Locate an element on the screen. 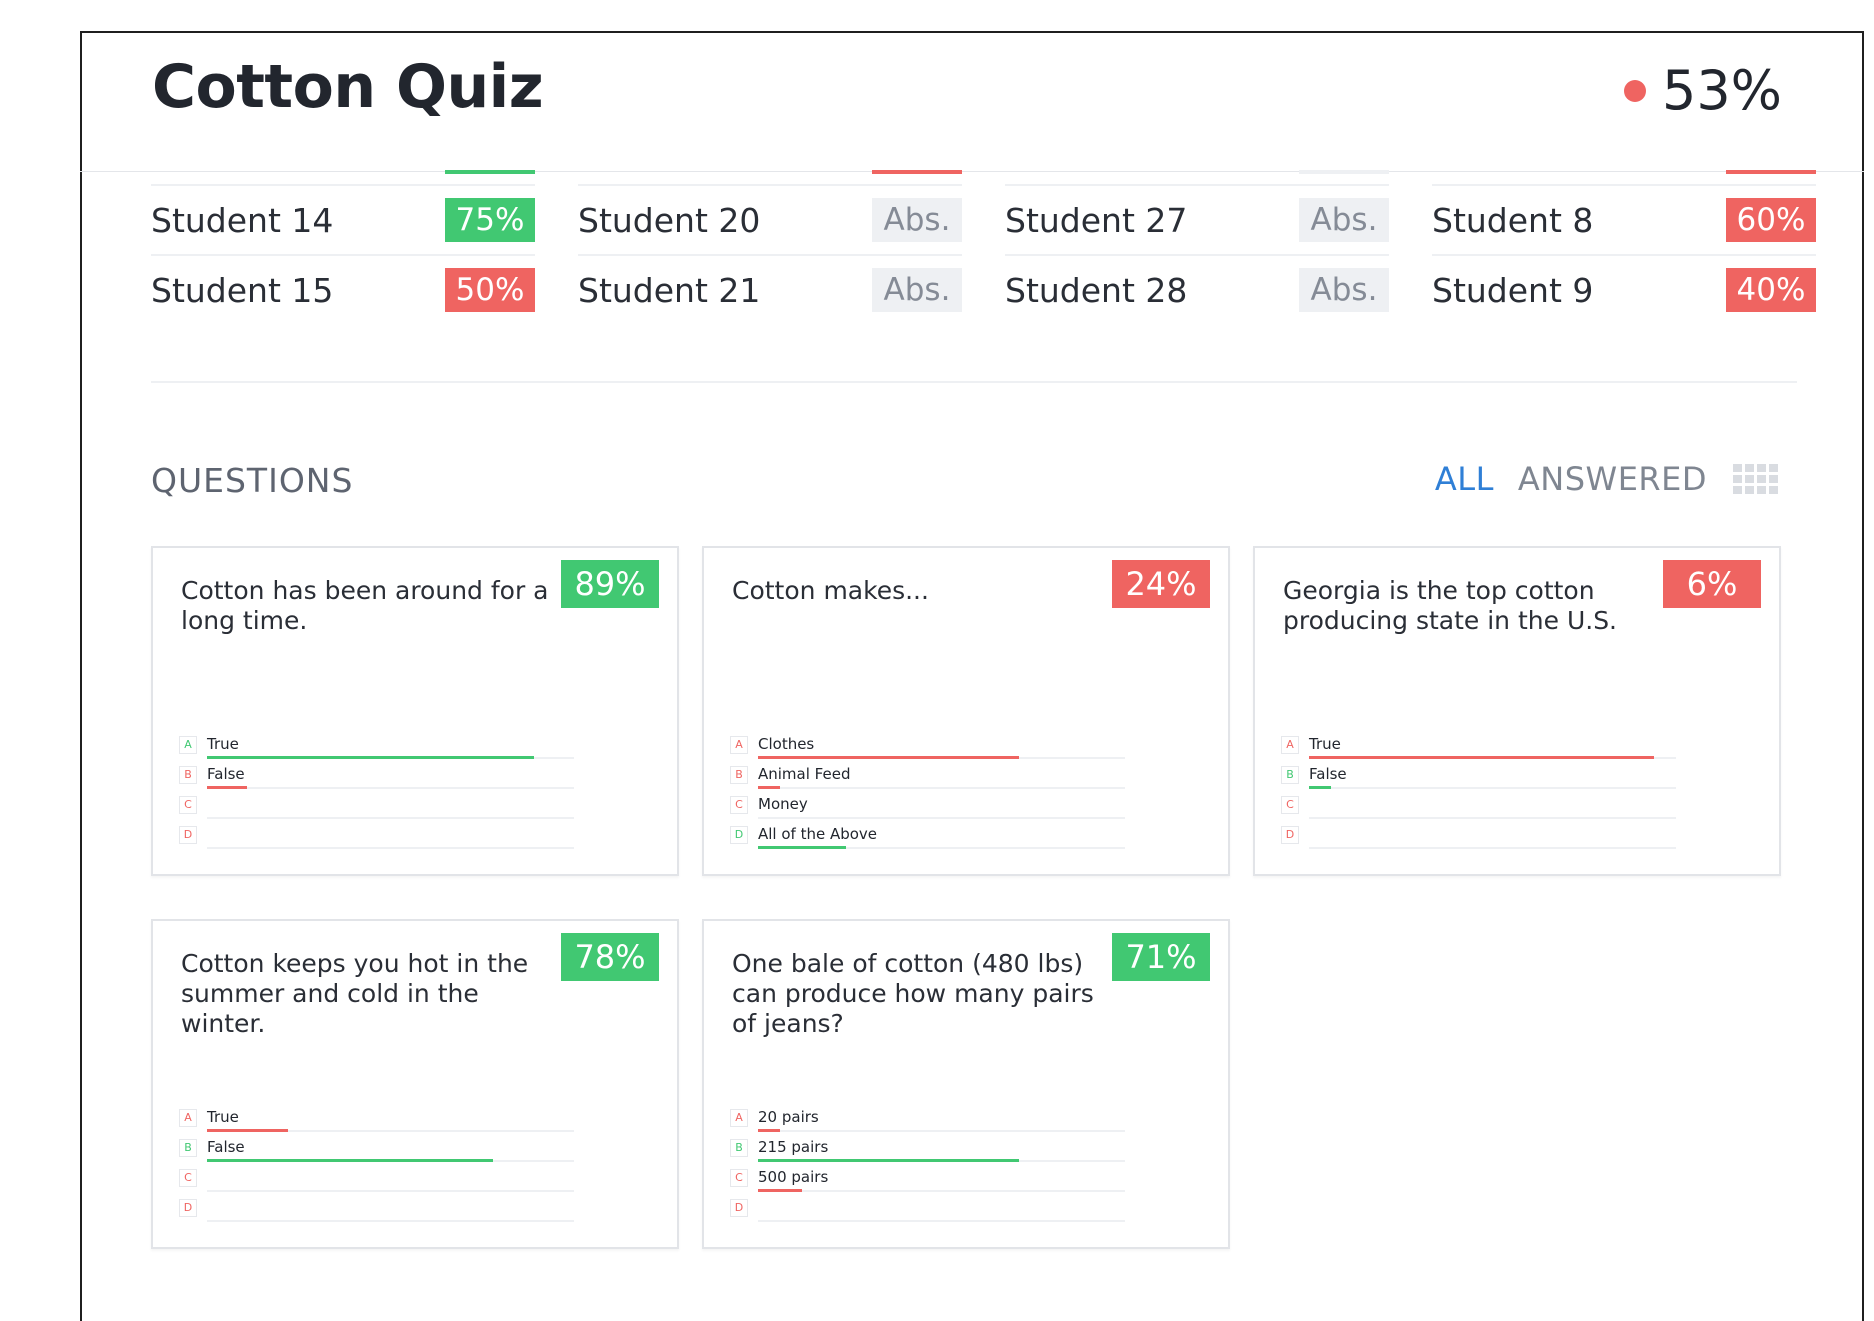 Image resolution: width=1874 pixels, height=1321 pixels. student-row: Student 14 75% is located at coordinates (343, 219).